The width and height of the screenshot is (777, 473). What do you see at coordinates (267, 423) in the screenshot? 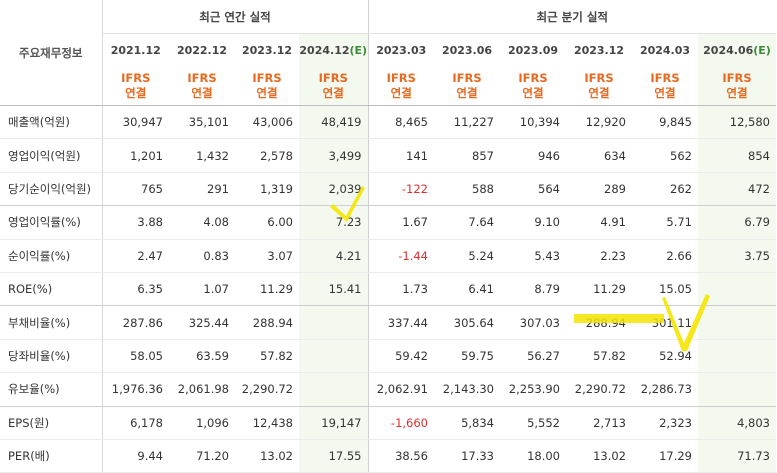
I see `table-cell: 12,438` at bounding box center [267, 423].